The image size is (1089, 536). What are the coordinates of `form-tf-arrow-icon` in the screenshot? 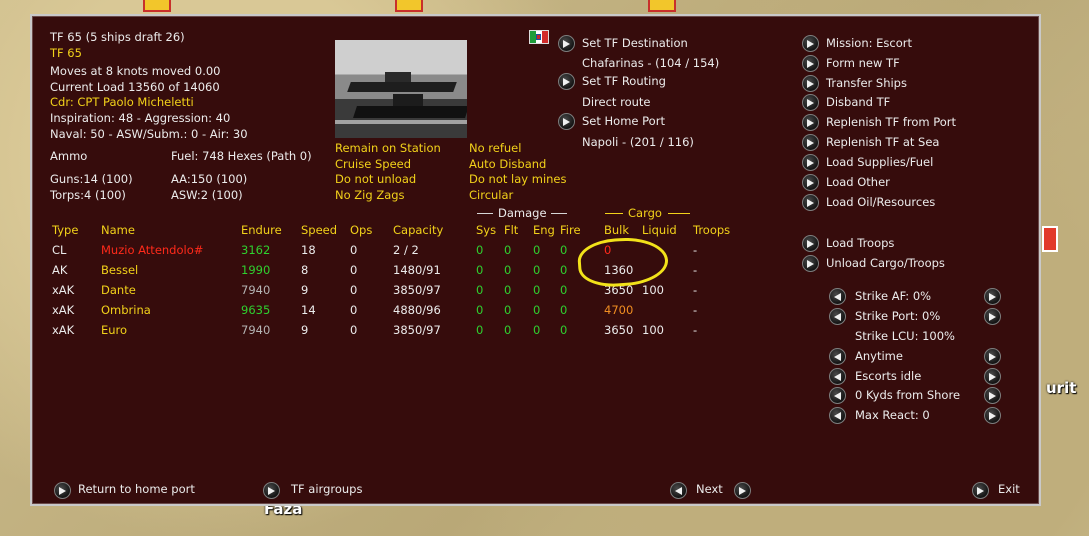 It's located at (810, 63).